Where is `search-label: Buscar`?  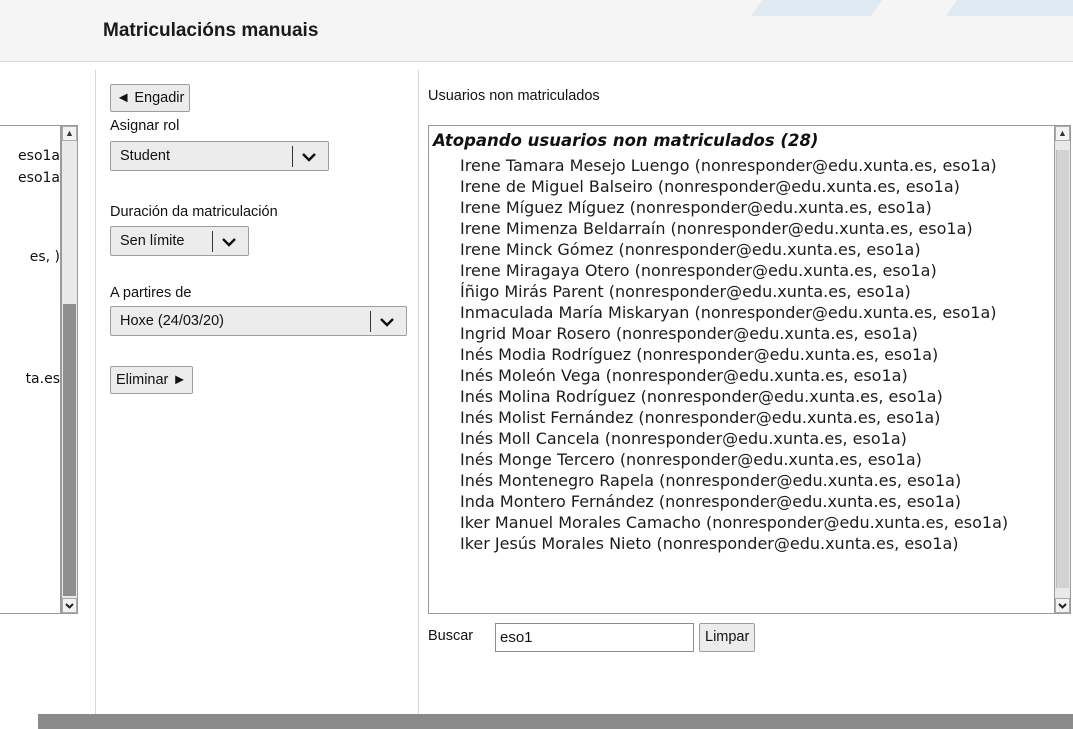
search-label: Buscar is located at coordinates (451, 636).